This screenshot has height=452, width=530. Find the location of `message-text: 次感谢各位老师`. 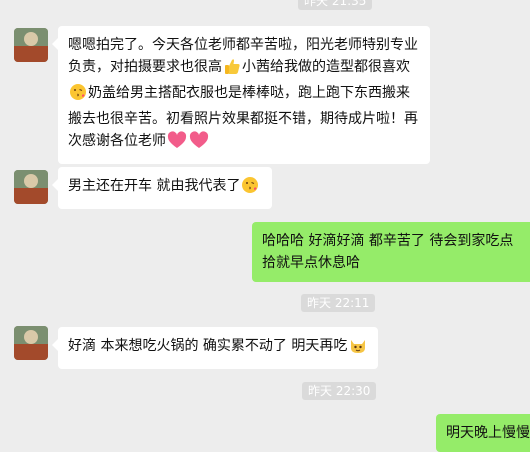

message-text: 次感谢各位老师 is located at coordinates (117, 141).